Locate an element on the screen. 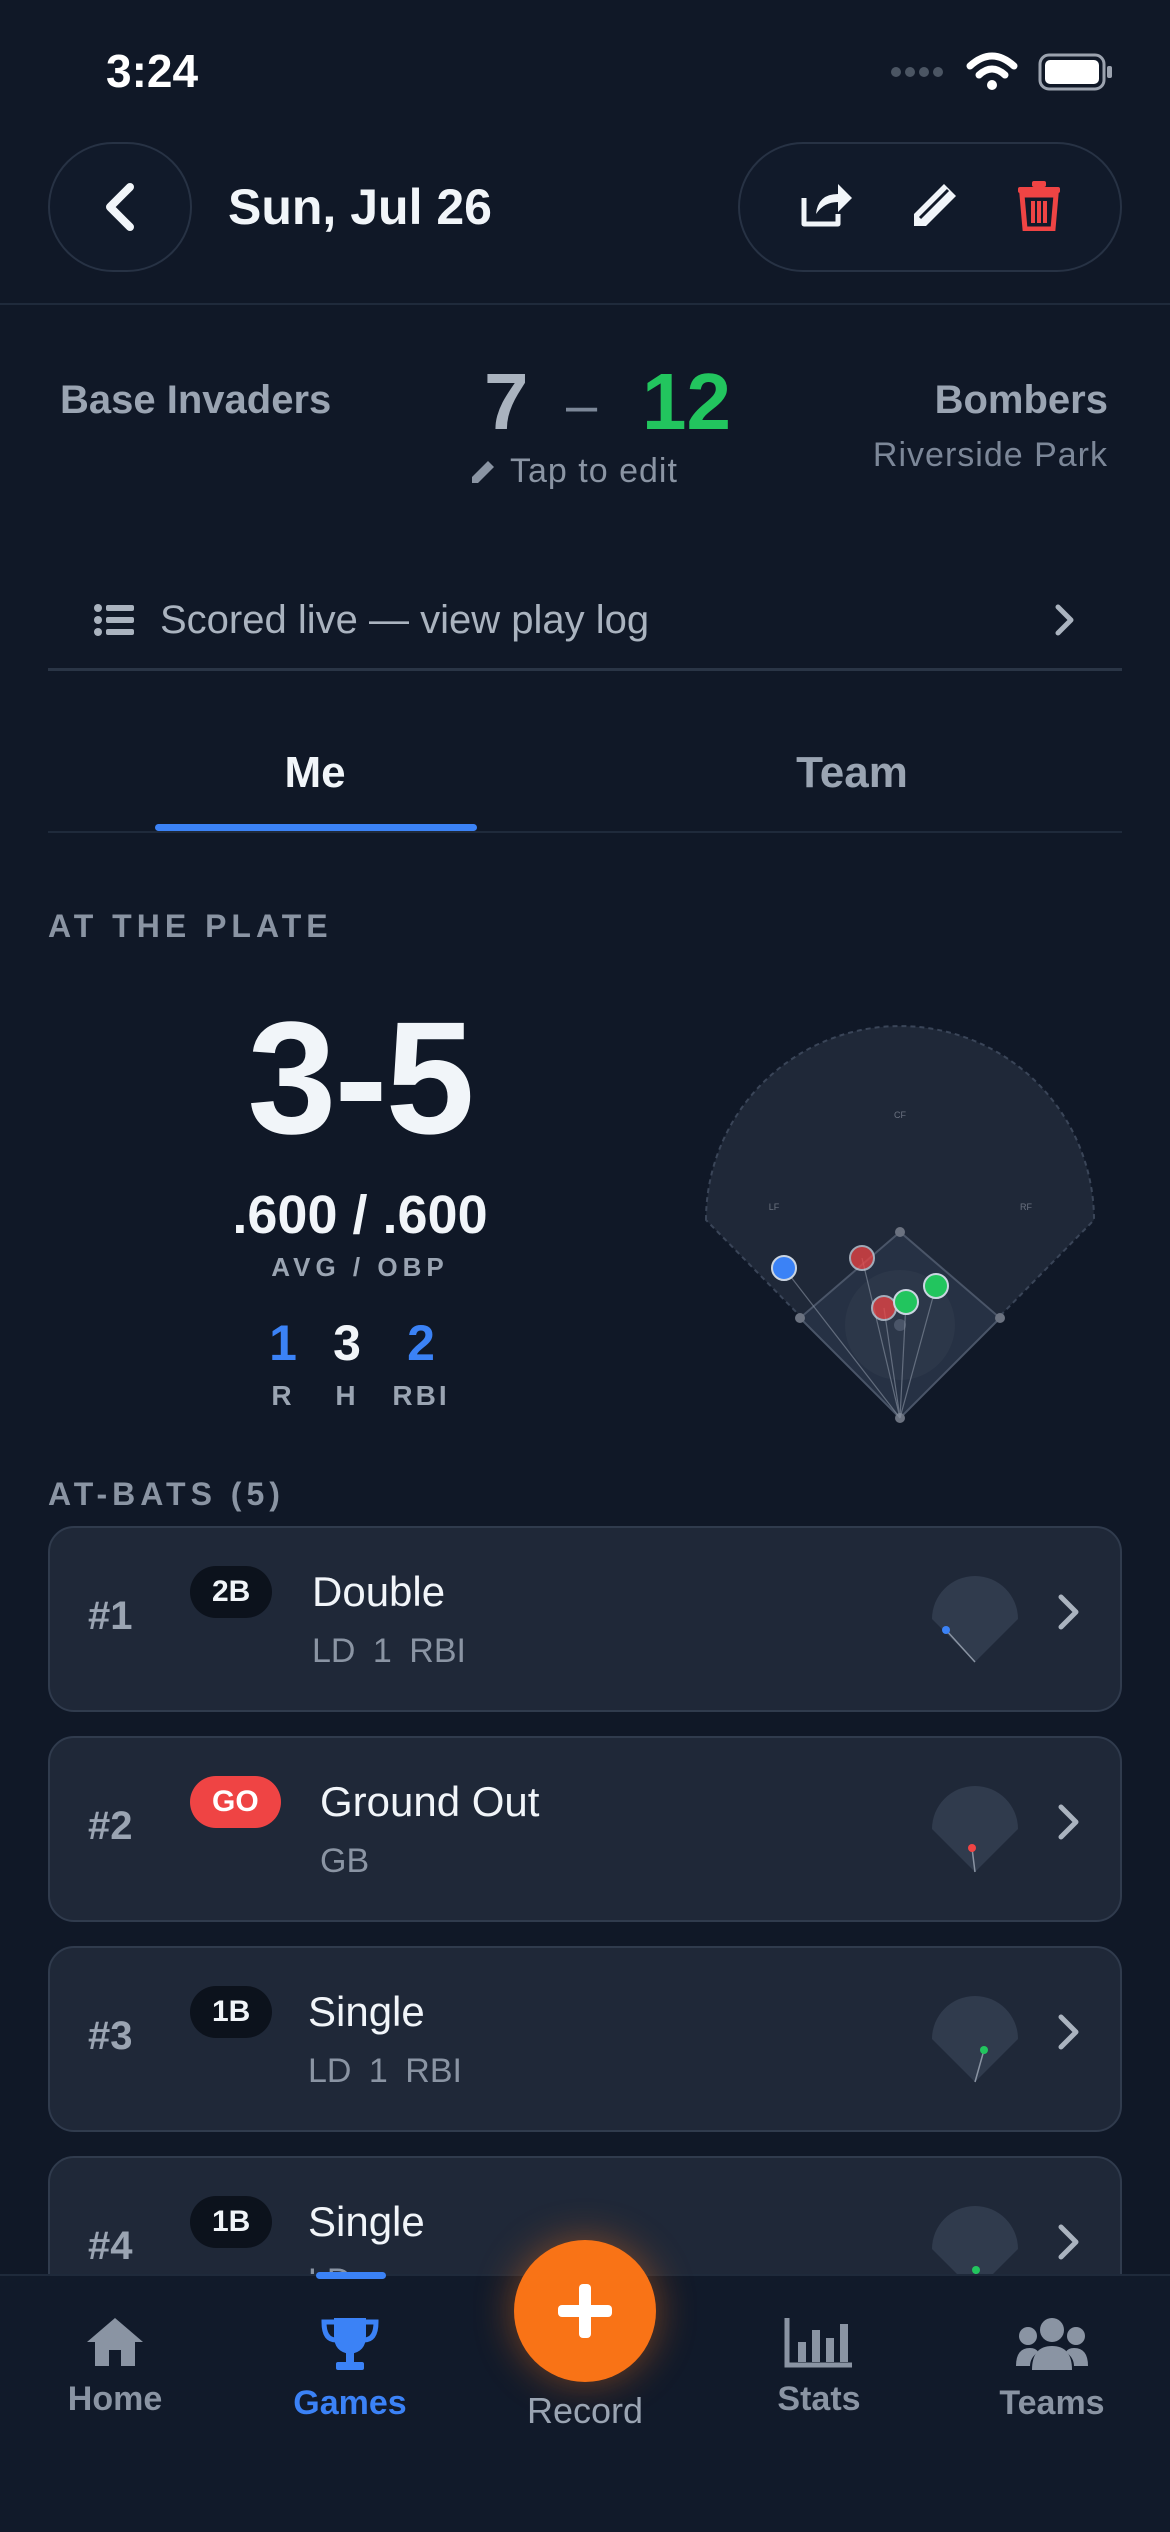  play-log-label: Scored live — view play log is located at coordinates (405, 619).